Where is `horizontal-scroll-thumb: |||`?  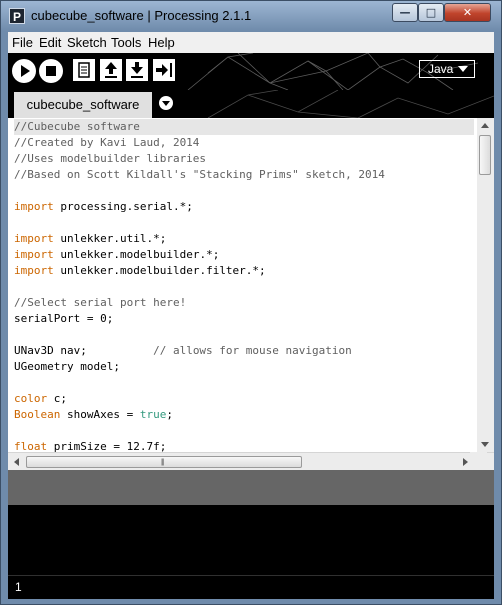 horizontal-scroll-thumb: ||| is located at coordinates (164, 462).